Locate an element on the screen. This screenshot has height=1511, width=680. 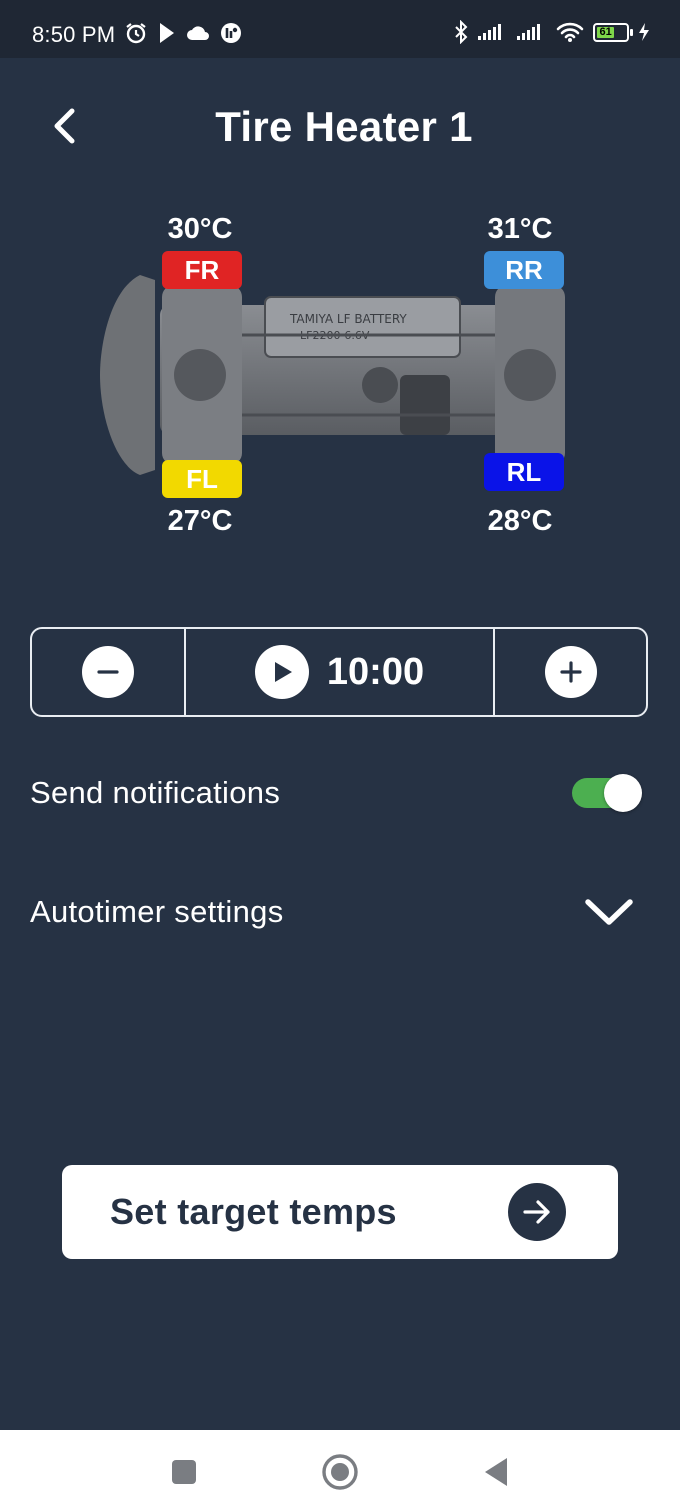
recents-button is located at coordinates (184, 1472).